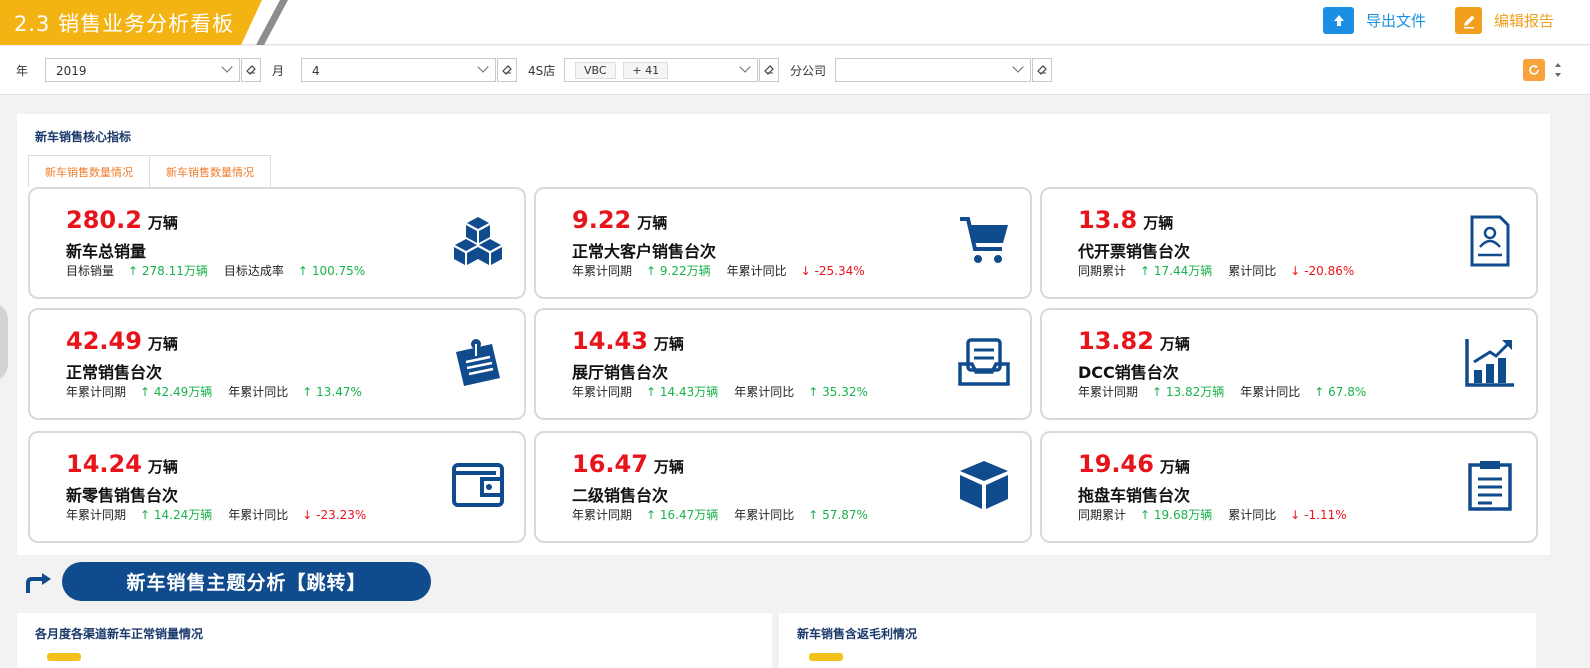  I want to click on kpi-metric-2: 年累计同比 ↓ -23.23%, so click(297, 514).